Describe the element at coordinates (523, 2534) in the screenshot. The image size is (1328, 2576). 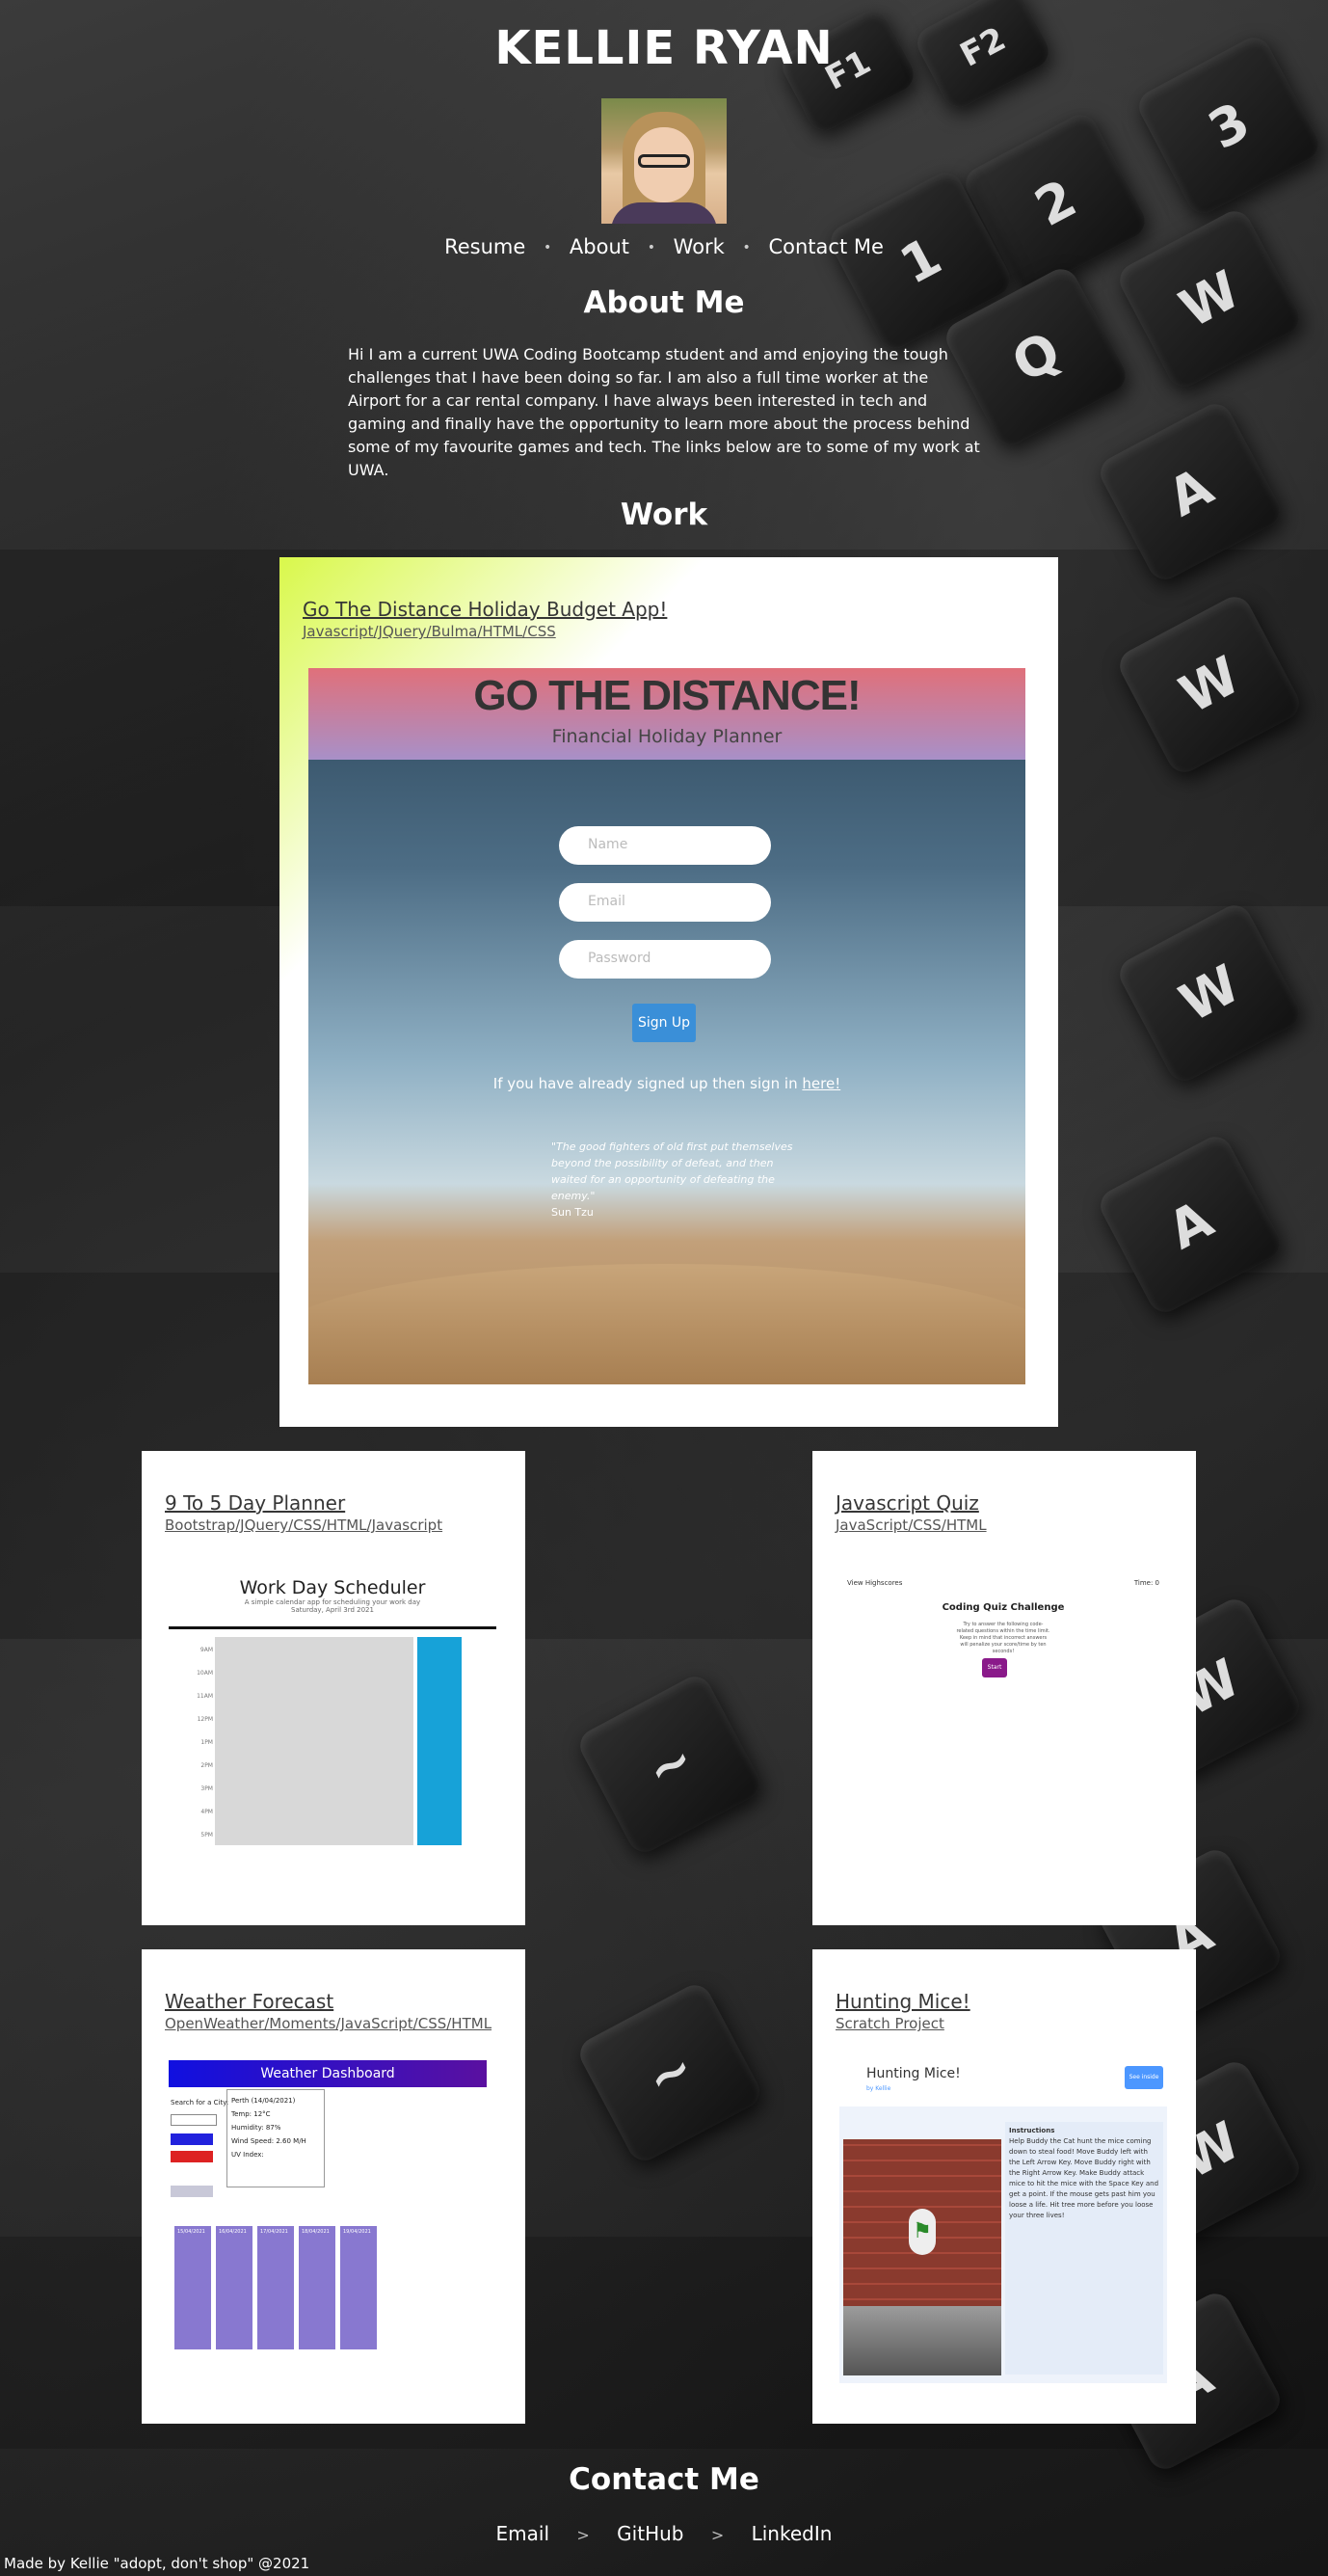
I see `contact-email-link: Email` at that location.